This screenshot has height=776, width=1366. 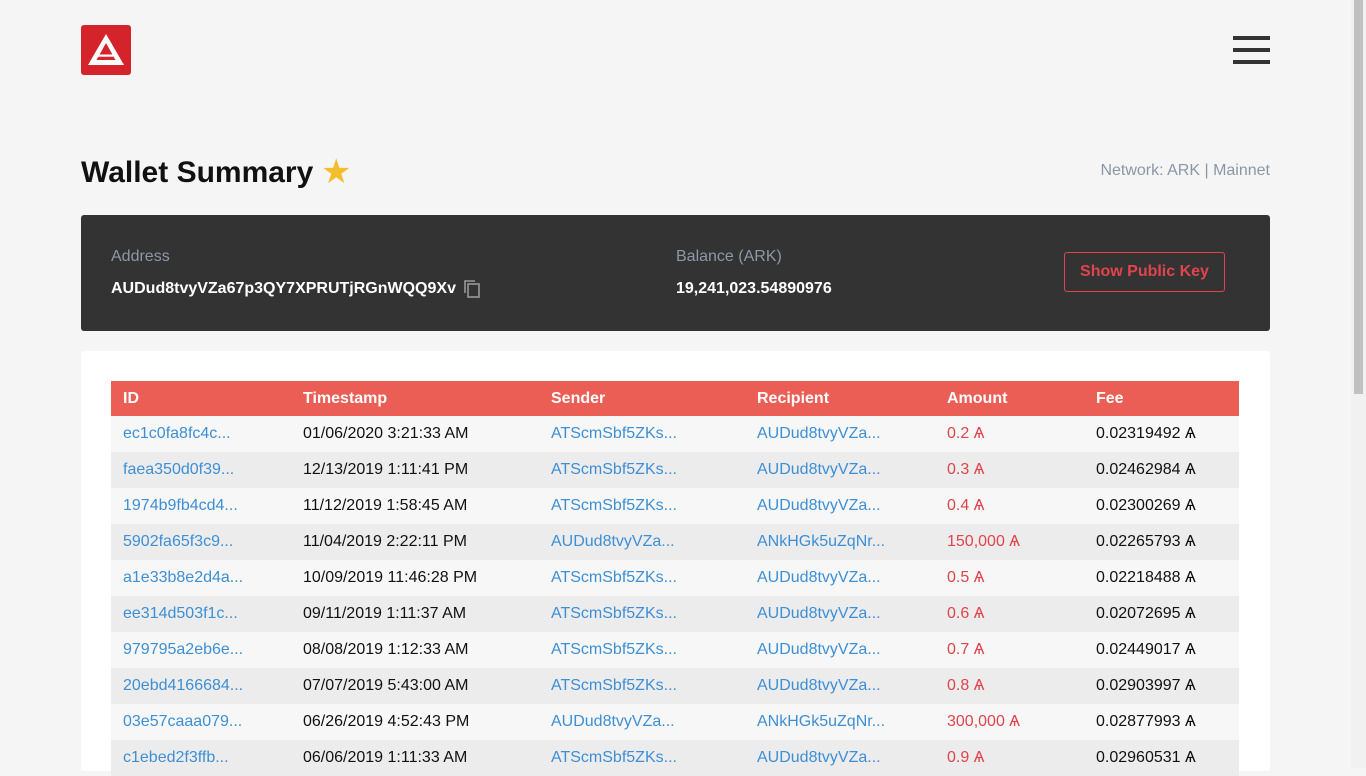 What do you see at coordinates (386, 649) in the screenshot?
I see `tx-timestamp: 08/08/2019 1:12:33 AM` at bounding box center [386, 649].